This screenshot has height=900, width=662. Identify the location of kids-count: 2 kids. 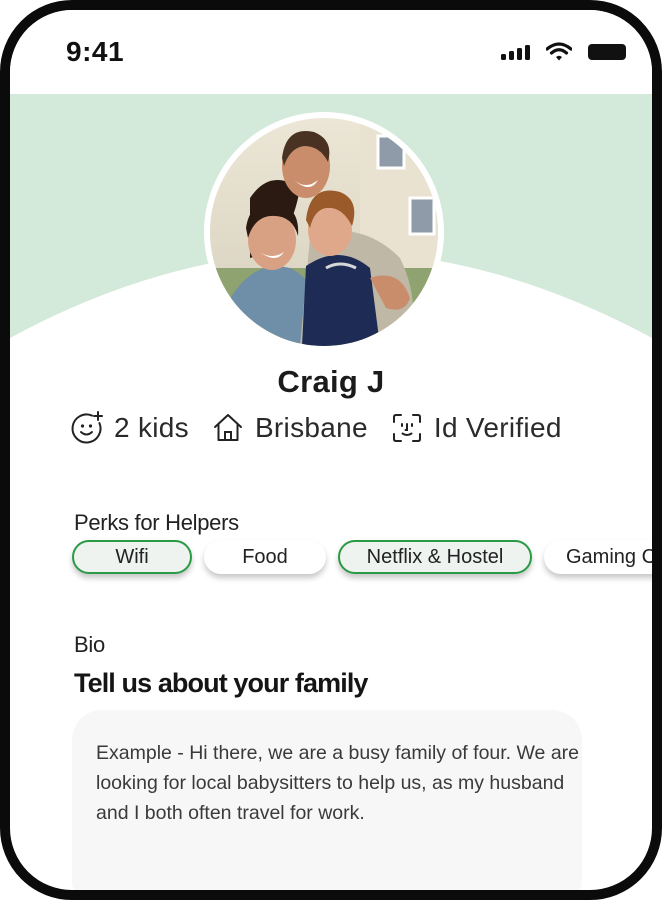
(129, 428).